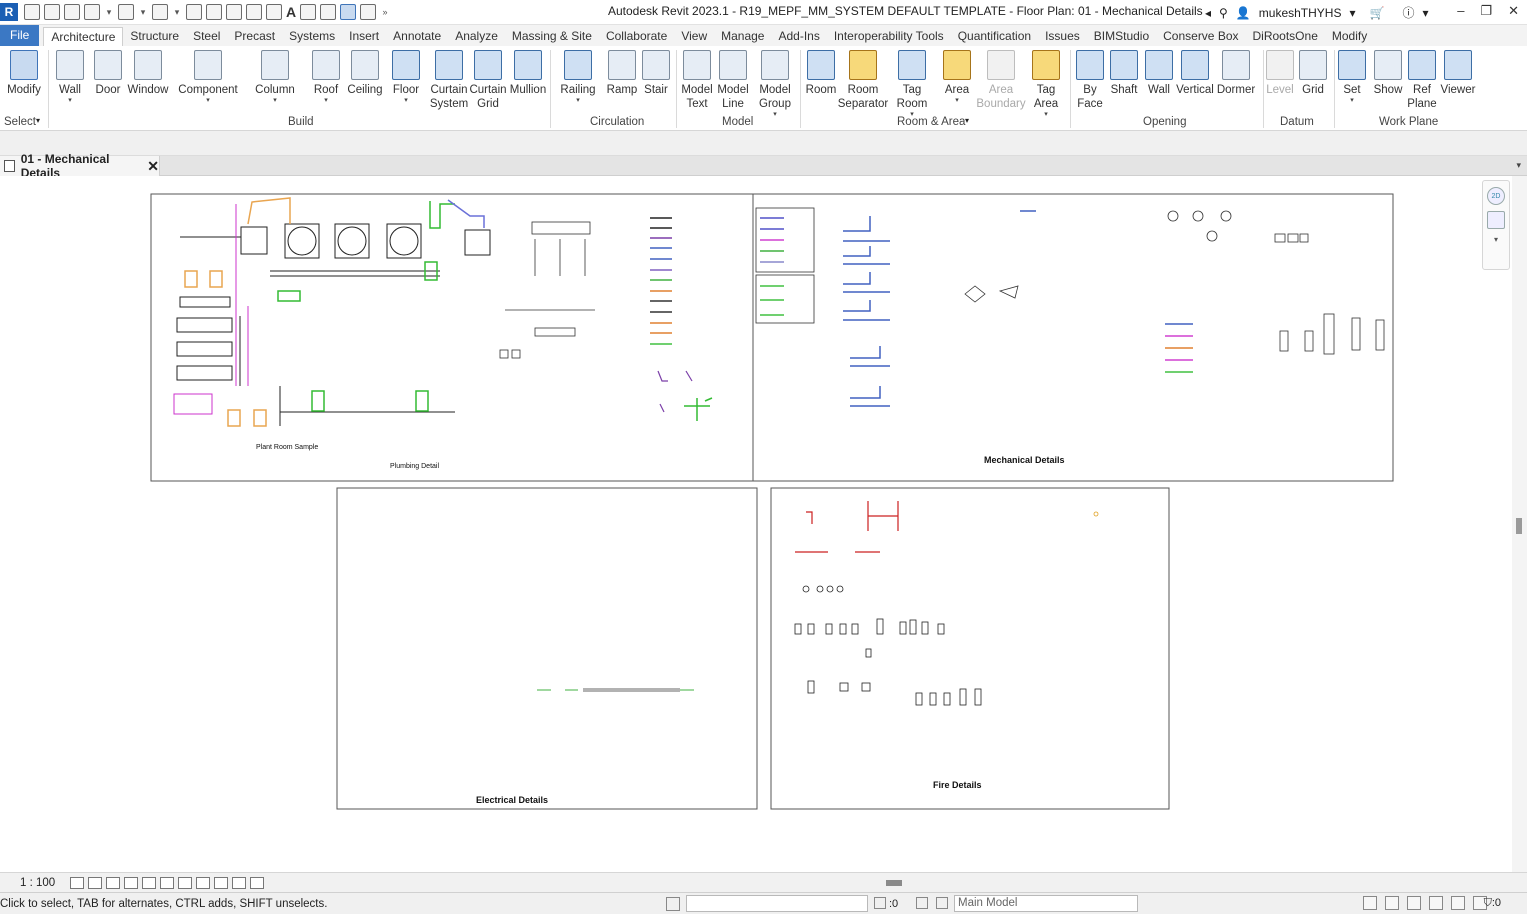  I want to click on vertical-scrollbar, so click(1519, 524).